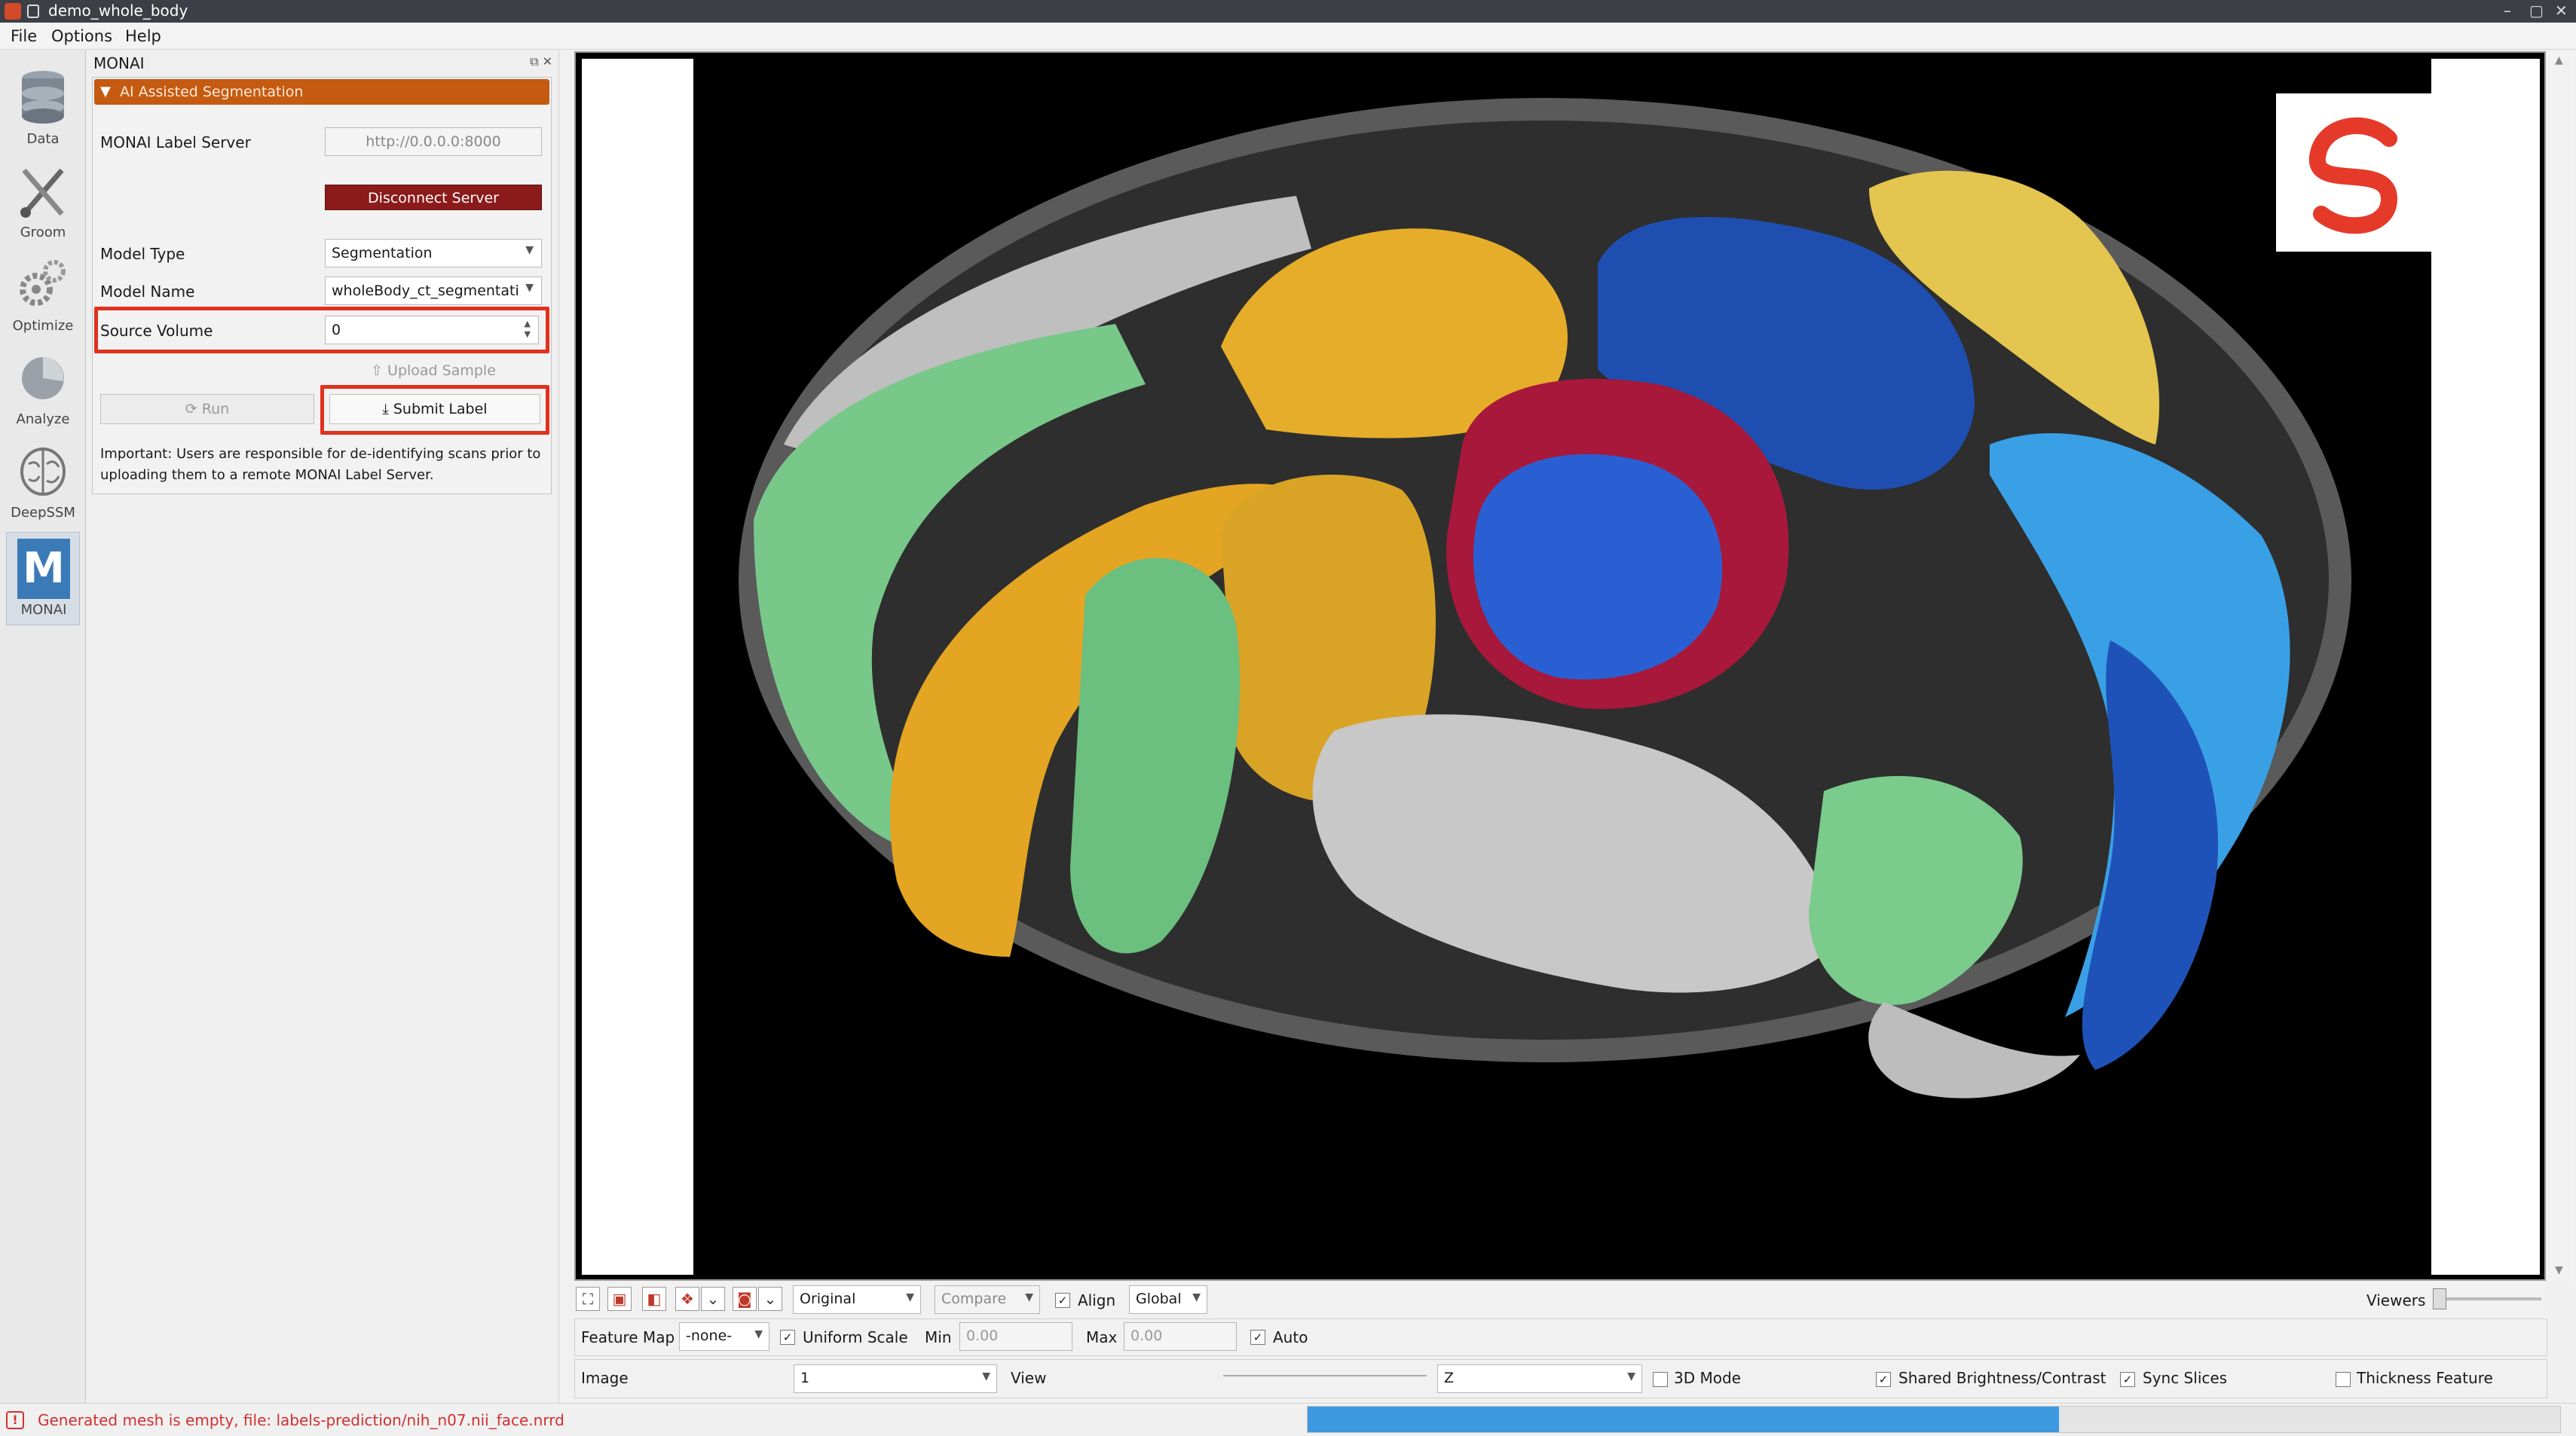  What do you see at coordinates (2559, 60) in the screenshot?
I see `scroll-up-icon: ▲` at bounding box center [2559, 60].